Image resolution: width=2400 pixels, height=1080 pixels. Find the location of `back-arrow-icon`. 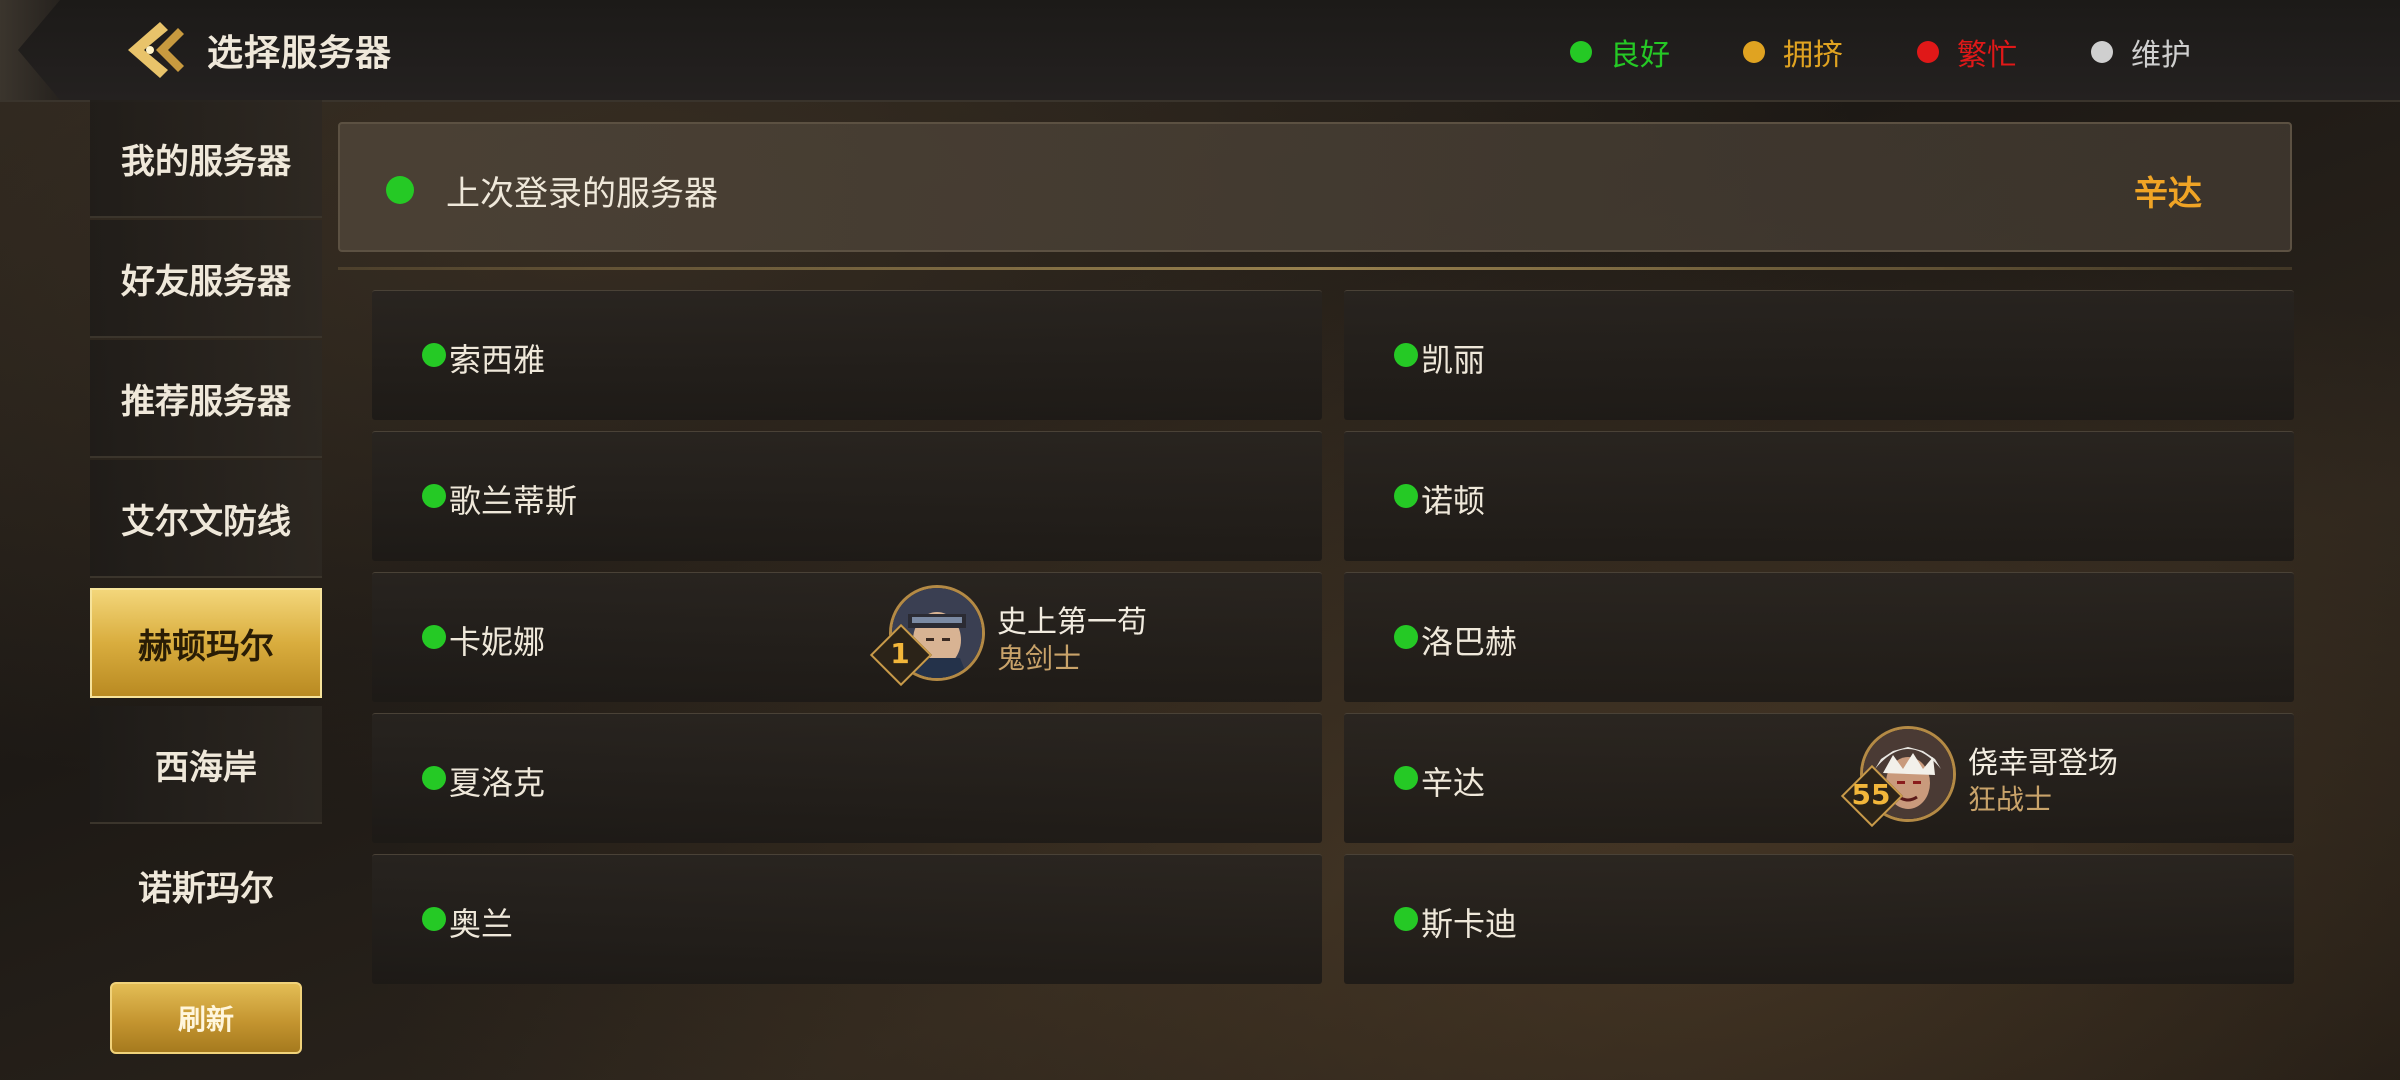

back-arrow-icon is located at coordinates (156, 50).